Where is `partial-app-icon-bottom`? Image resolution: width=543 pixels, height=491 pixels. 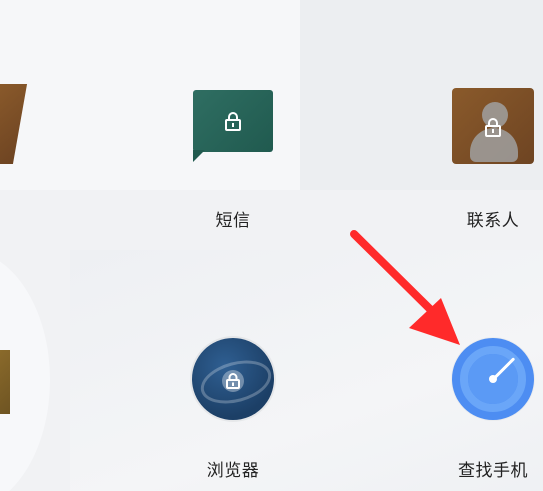 partial-app-icon-bottom is located at coordinates (5, 382).